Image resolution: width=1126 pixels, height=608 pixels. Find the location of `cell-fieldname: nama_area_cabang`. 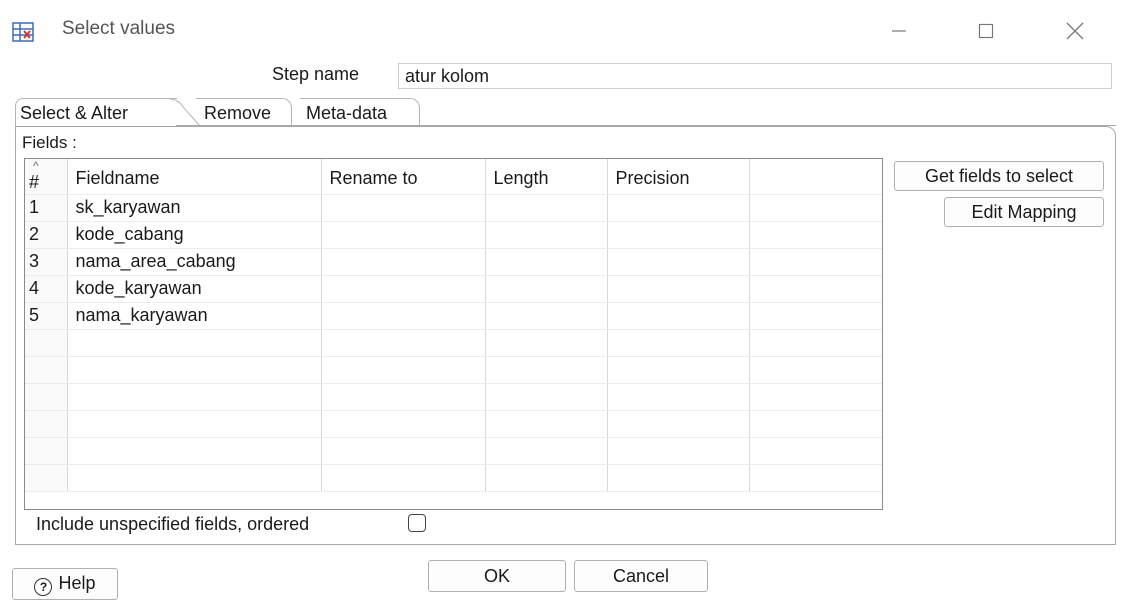

cell-fieldname: nama_area_cabang is located at coordinates (194, 262).